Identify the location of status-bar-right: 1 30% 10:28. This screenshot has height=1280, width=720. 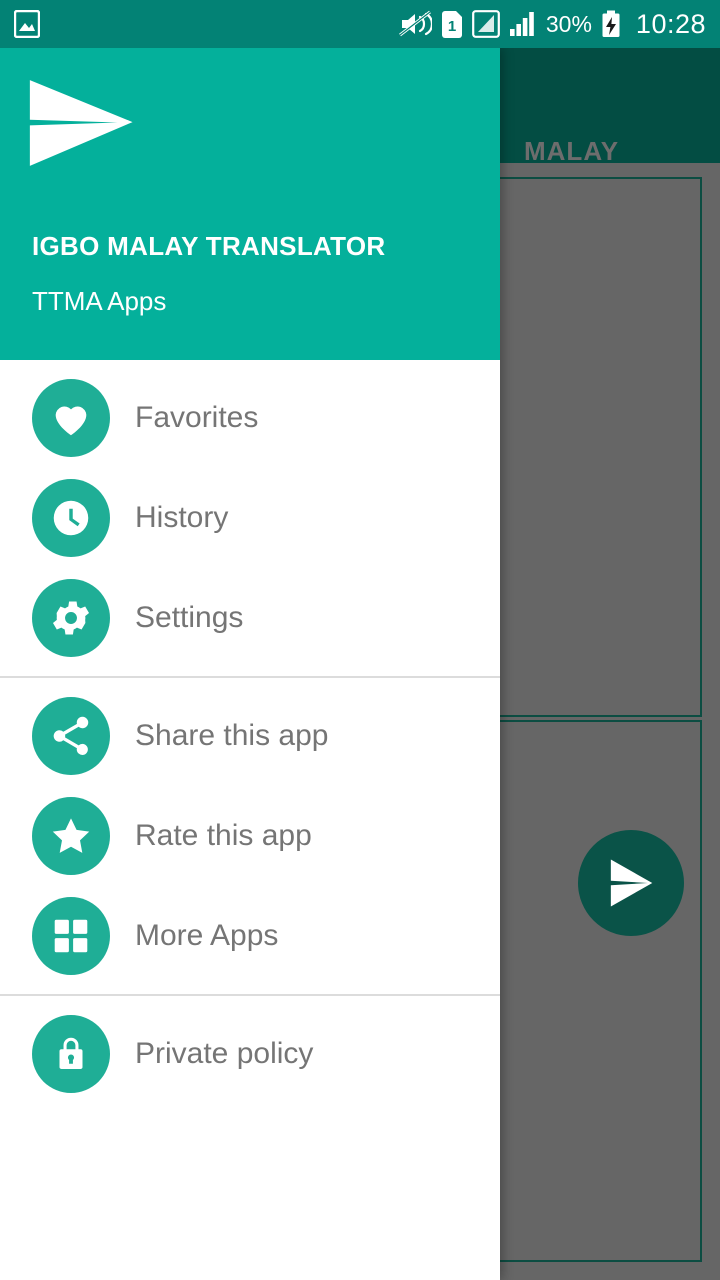
(559, 24).